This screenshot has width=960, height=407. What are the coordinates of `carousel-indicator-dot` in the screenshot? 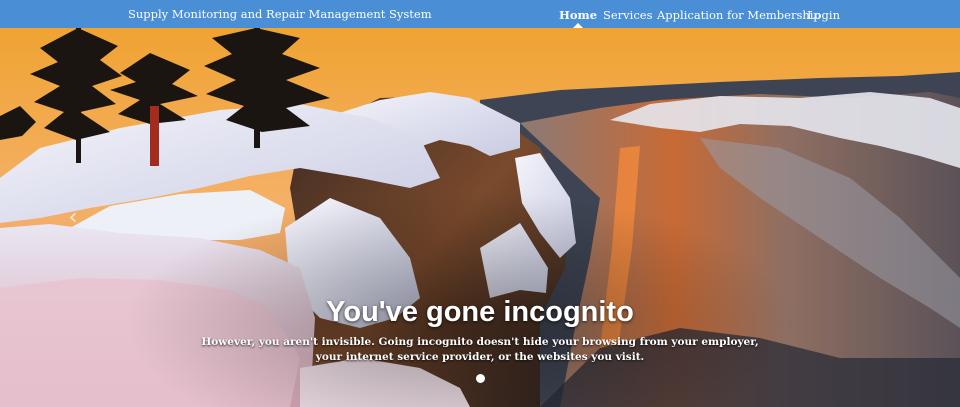 It's located at (480, 378).